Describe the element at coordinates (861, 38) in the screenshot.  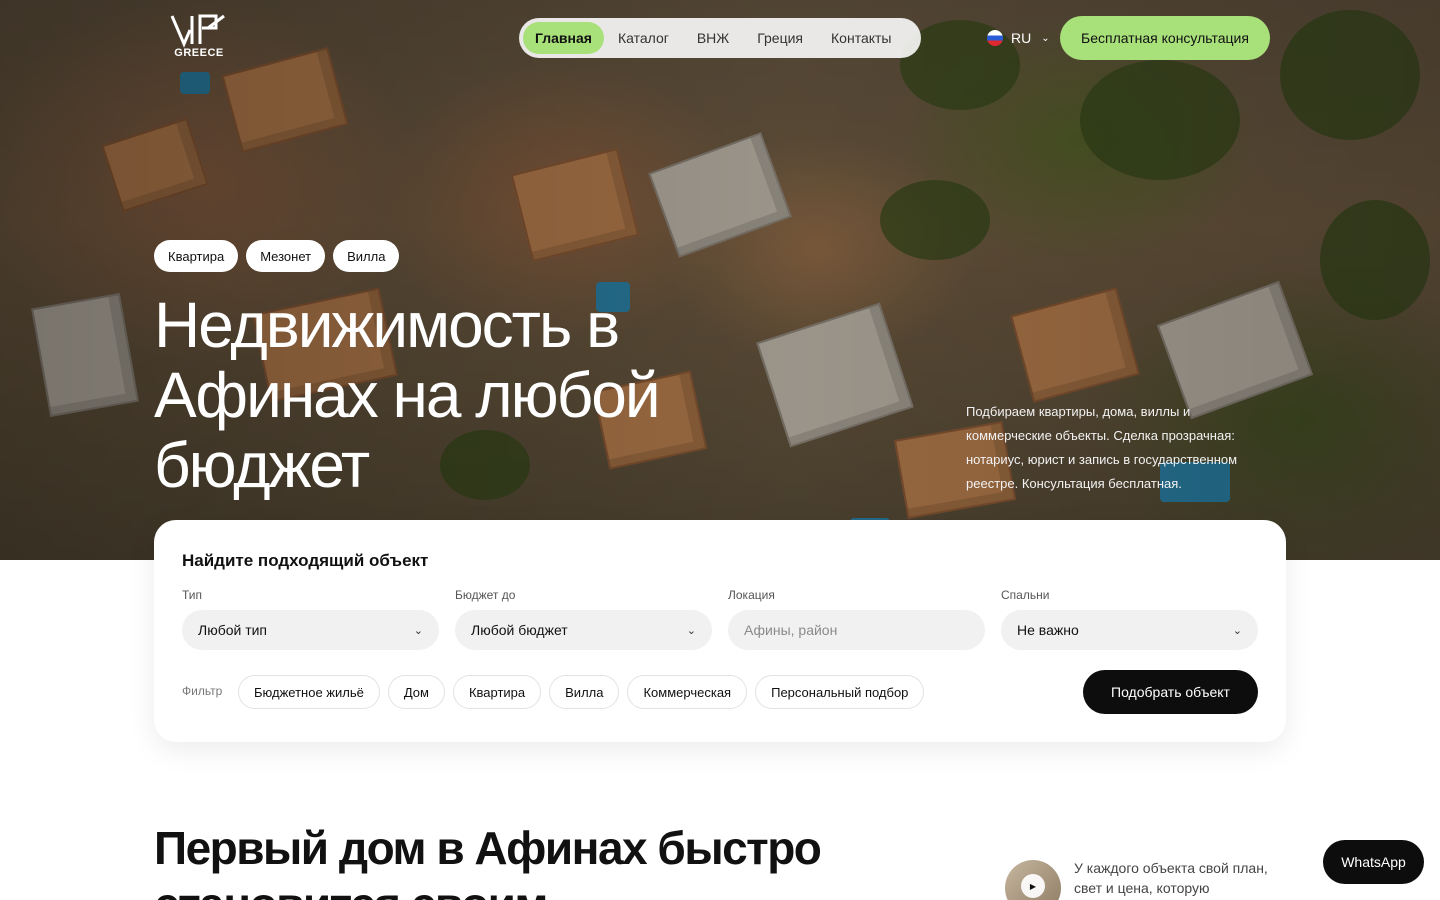
I see `nav-item-contacts: Контакты` at that location.